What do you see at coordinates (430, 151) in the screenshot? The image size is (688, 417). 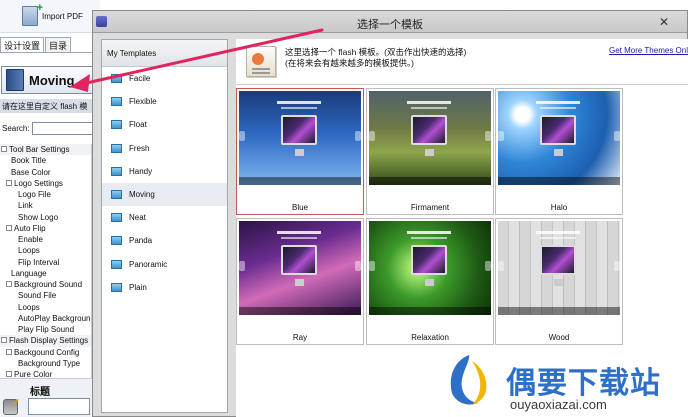 I see `theme-card: Firmament` at bounding box center [430, 151].